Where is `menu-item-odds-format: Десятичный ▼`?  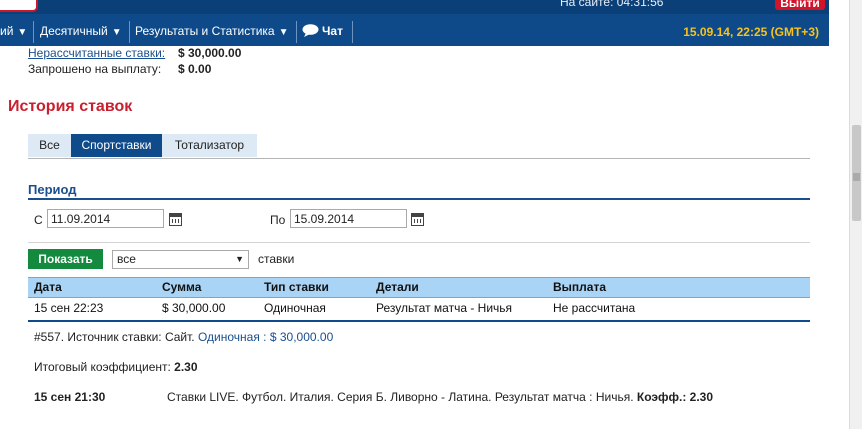 menu-item-odds-format: Десятичный ▼ is located at coordinates (81, 31).